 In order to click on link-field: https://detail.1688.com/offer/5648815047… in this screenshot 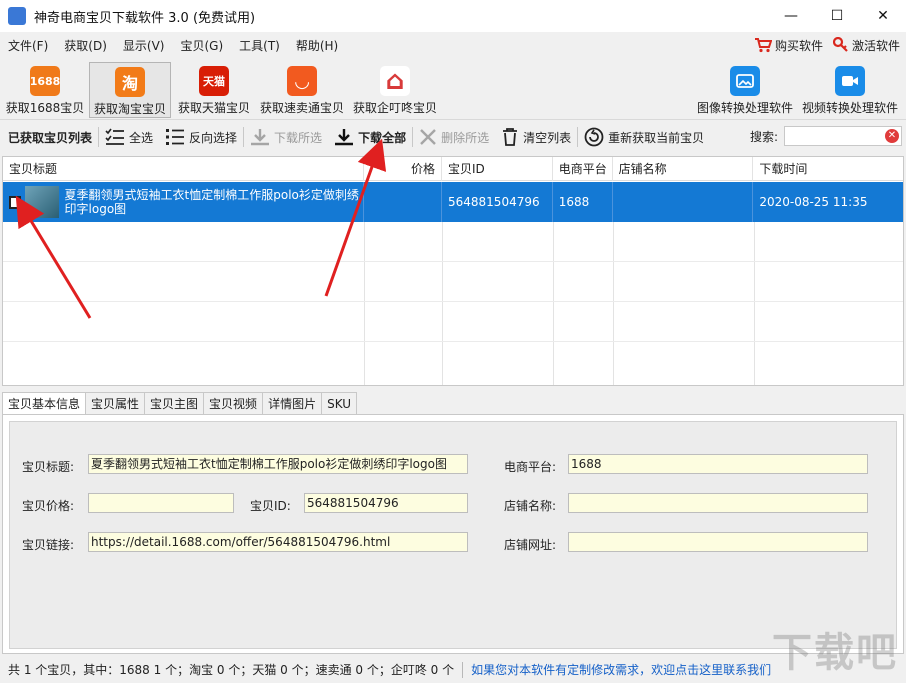, I will do `click(278, 542)`.